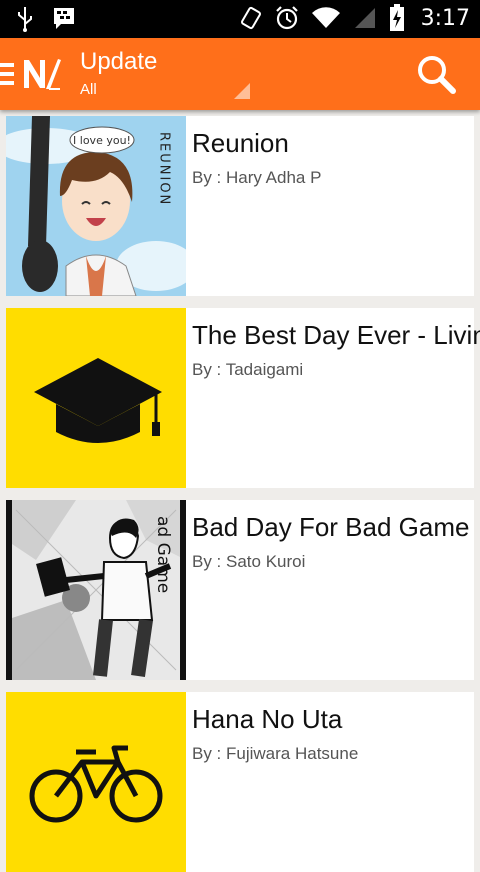 The width and height of the screenshot is (480, 872). What do you see at coordinates (445, 18) in the screenshot?
I see `status-time: 3:17` at bounding box center [445, 18].